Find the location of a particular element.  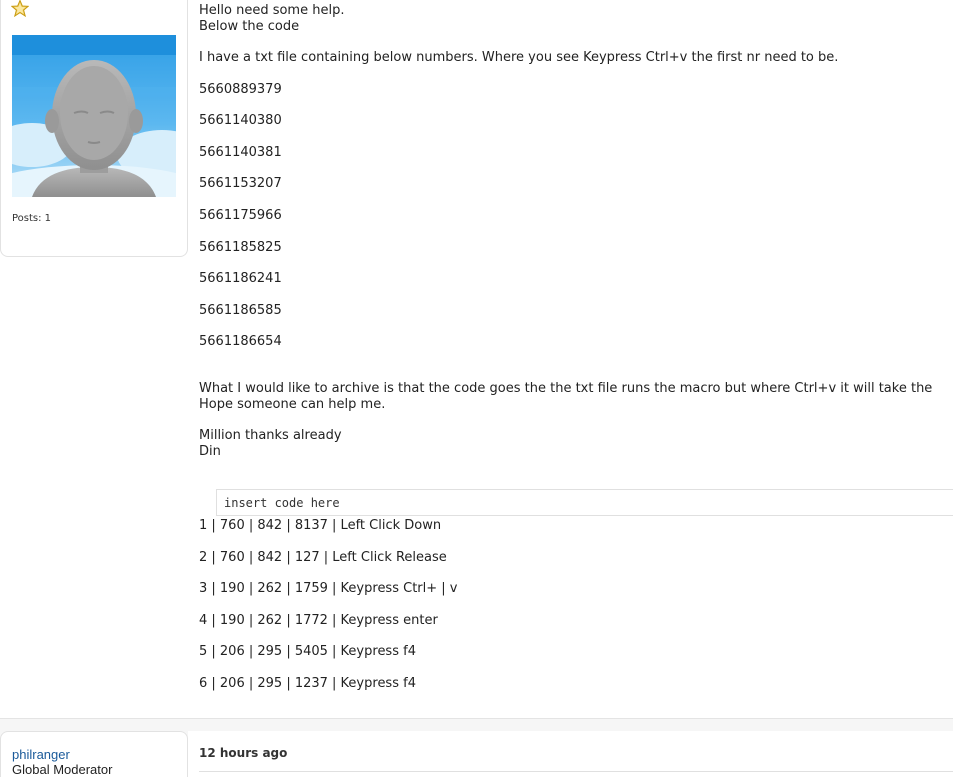

goal-line: Hope someone can help me. is located at coordinates (292, 405).